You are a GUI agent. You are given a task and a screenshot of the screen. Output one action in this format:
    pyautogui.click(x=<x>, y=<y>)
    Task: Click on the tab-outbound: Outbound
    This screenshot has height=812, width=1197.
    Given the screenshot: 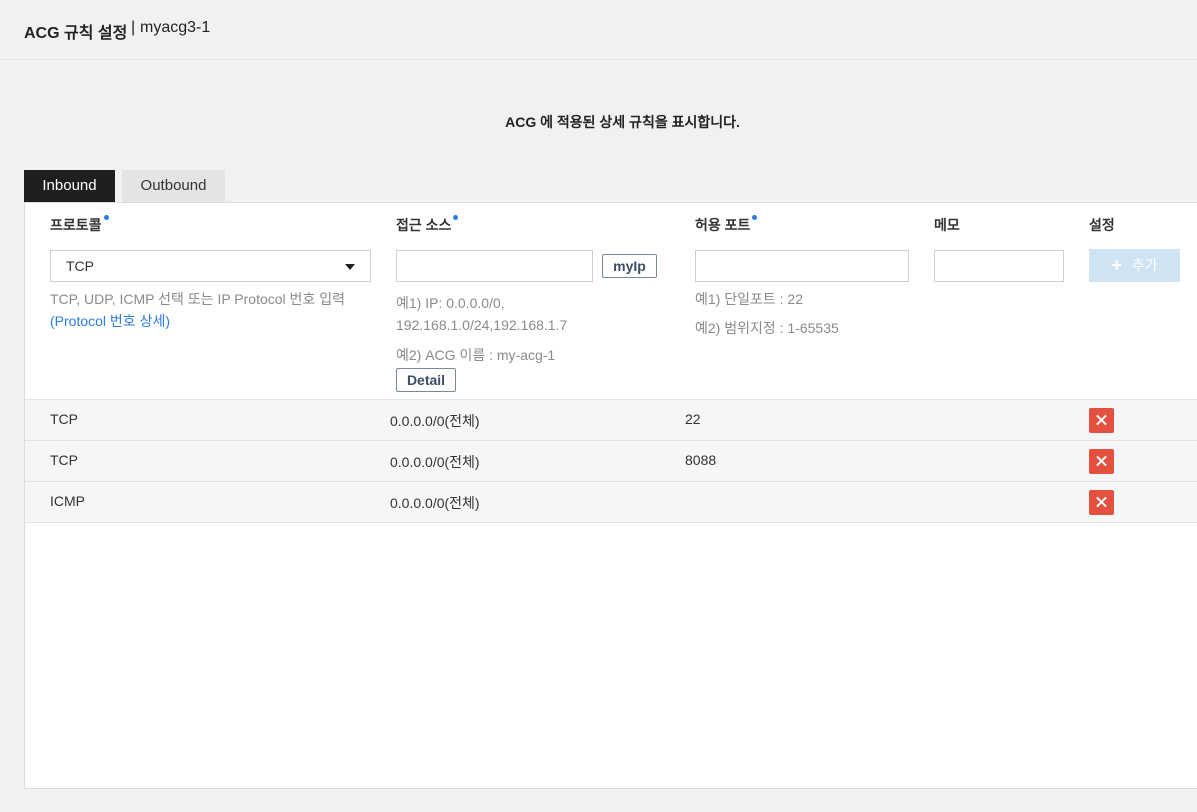 What is the action you would take?
    pyautogui.click(x=173, y=186)
    